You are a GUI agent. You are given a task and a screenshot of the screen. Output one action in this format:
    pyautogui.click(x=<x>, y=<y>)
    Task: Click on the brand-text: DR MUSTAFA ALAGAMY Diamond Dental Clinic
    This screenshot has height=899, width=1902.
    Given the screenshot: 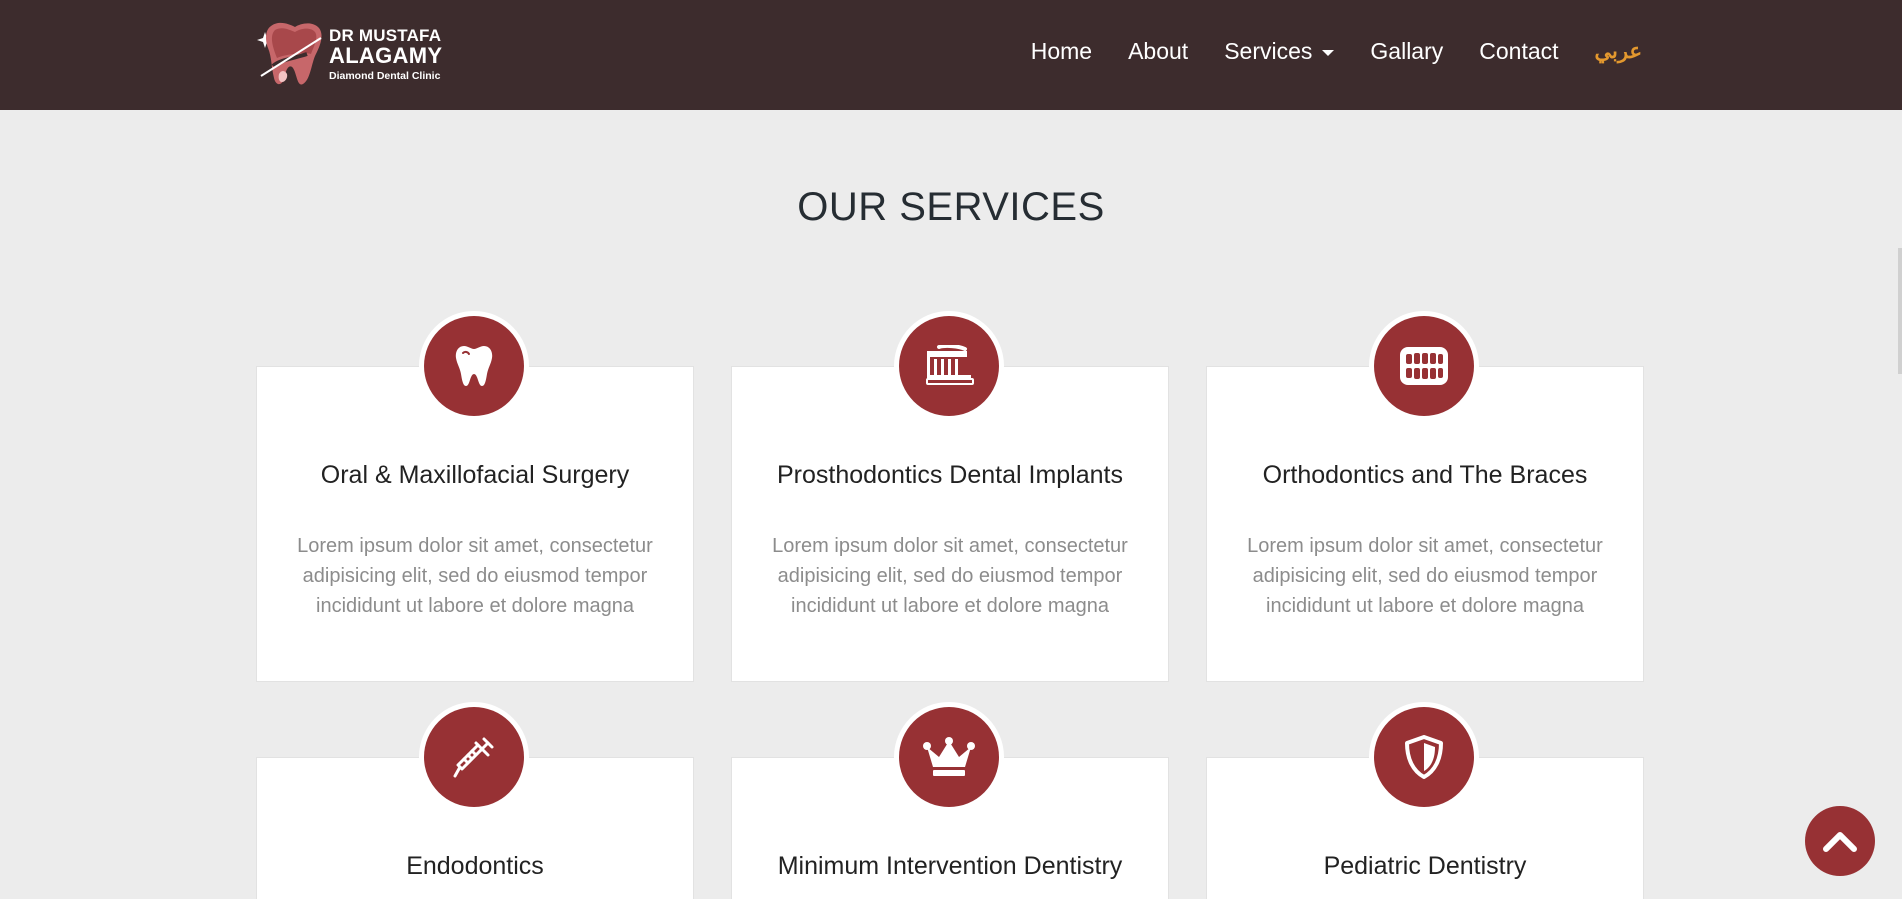 What is the action you would take?
    pyautogui.click(x=385, y=54)
    